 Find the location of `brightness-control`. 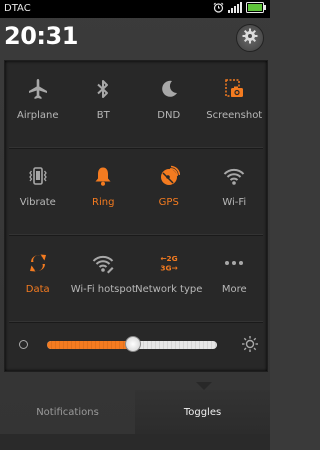

brightness-control is located at coordinates (136, 345).